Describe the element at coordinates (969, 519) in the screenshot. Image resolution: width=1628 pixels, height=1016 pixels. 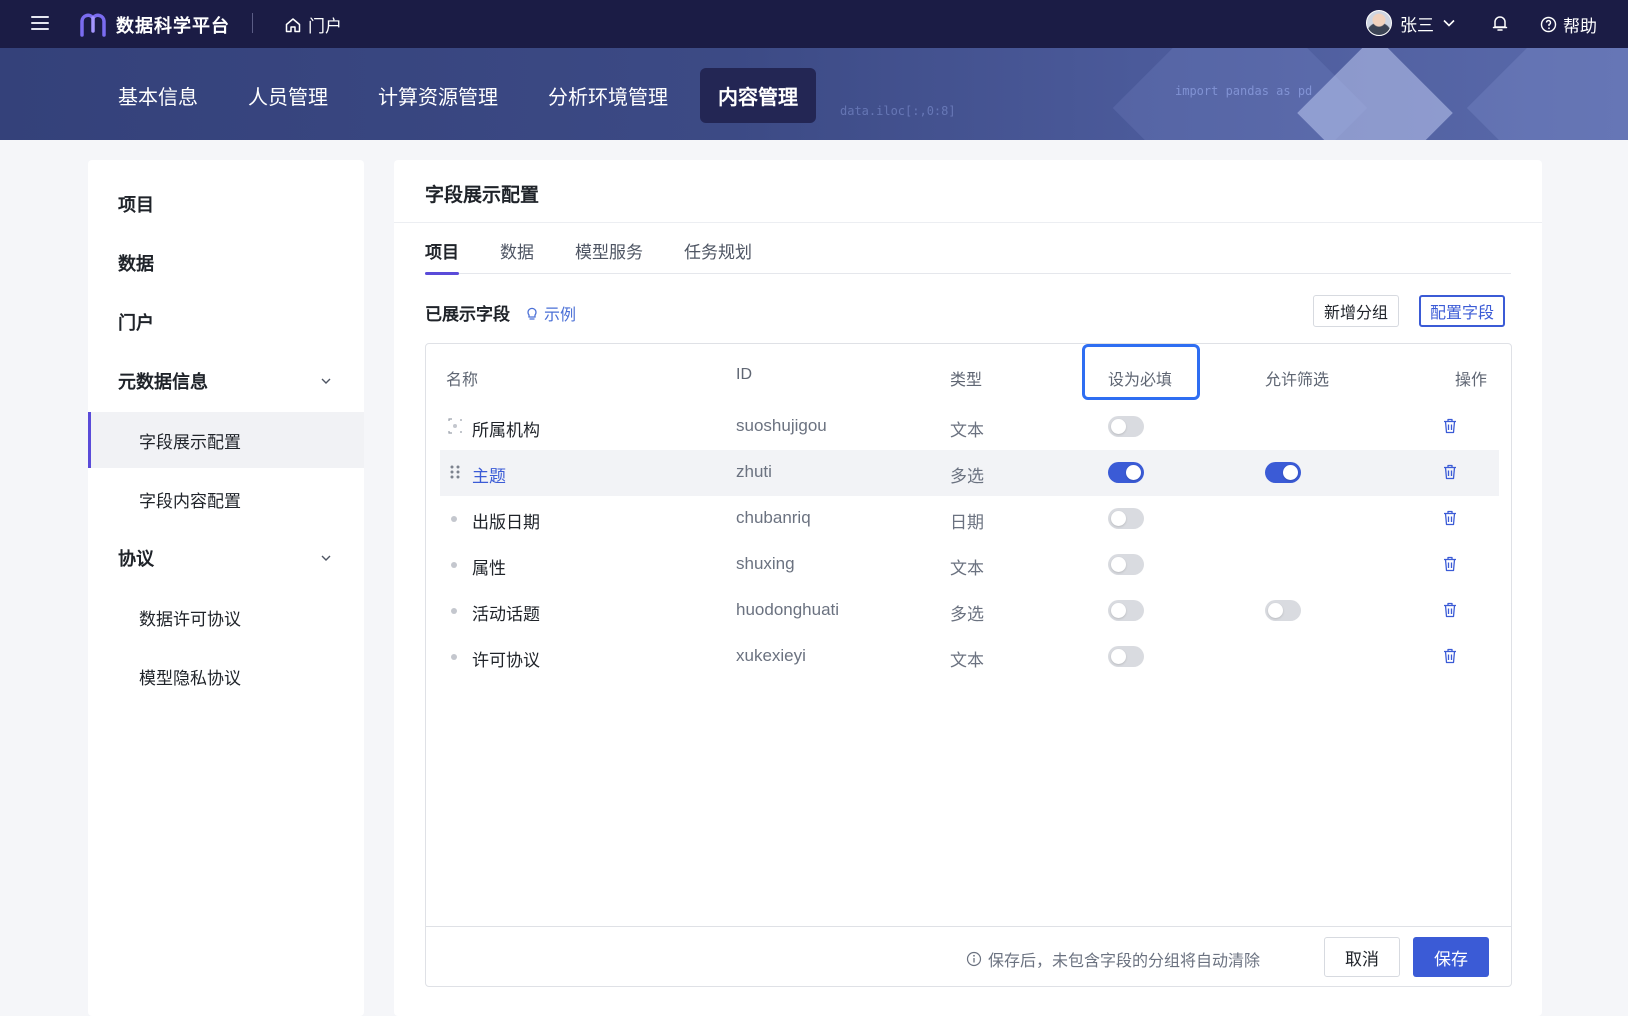
I see `table-row: 出版日期 chubanriq 日期` at that location.